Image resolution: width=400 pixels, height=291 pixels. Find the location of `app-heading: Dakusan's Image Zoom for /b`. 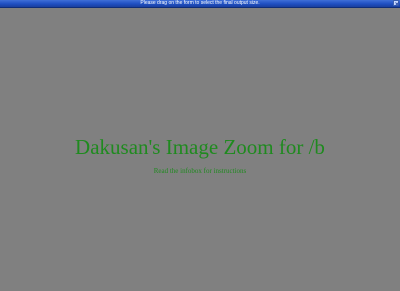

app-heading: Dakusan's Image Zoom for /b is located at coordinates (200, 147).